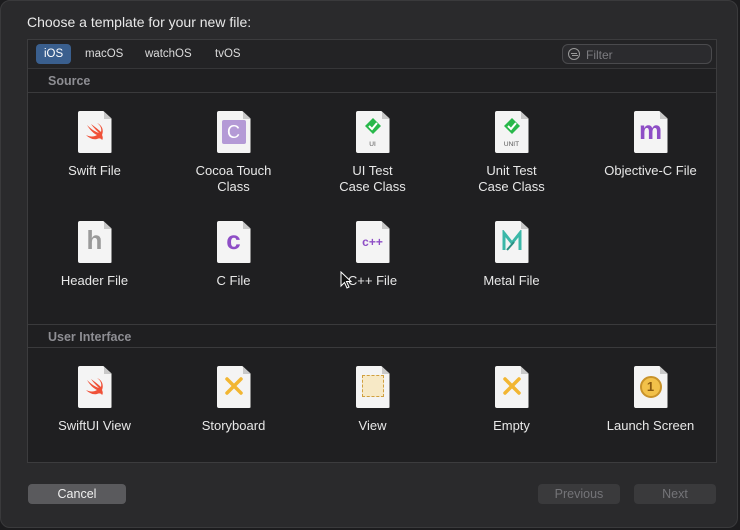 This screenshot has width=740, height=530. I want to click on tile-label: Metal File, so click(511, 280).